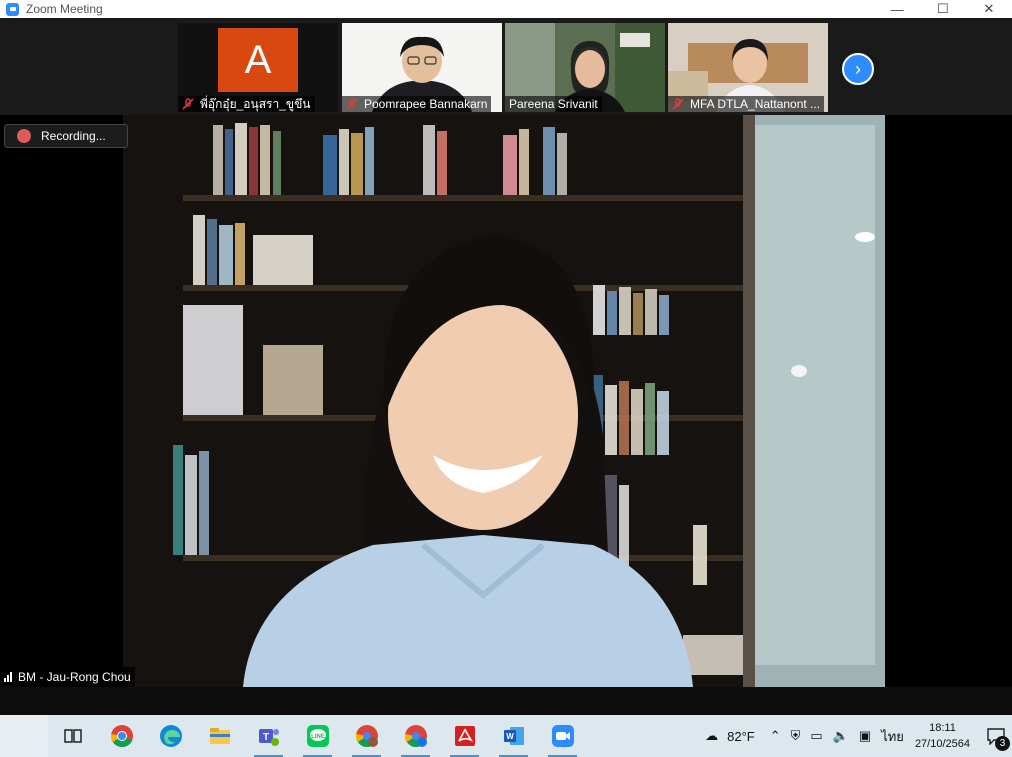  I want to click on next-page-button: ›, so click(858, 69).